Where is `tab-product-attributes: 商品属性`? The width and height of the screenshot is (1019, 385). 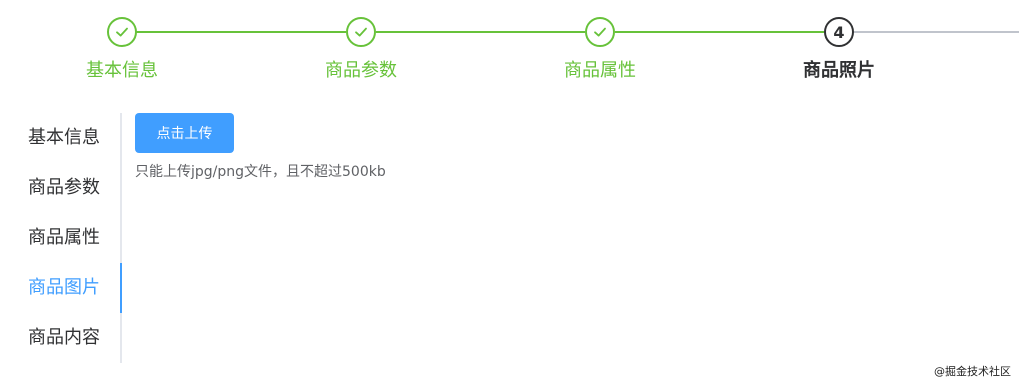 tab-product-attributes: 商品属性 is located at coordinates (60, 238).